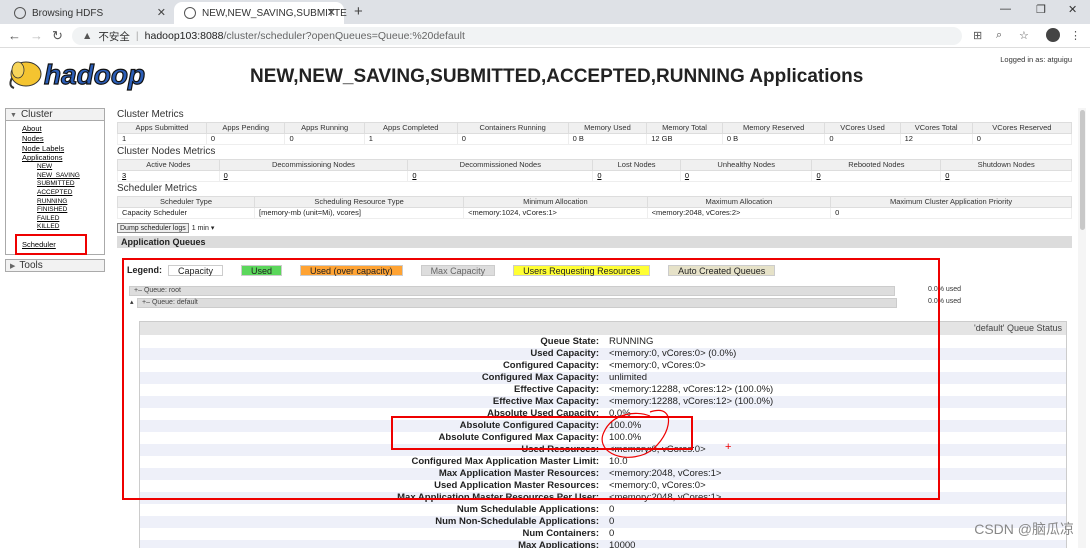  Describe the element at coordinates (93, 74) in the screenshot. I see `hadoop-logo: hadoop` at that location.